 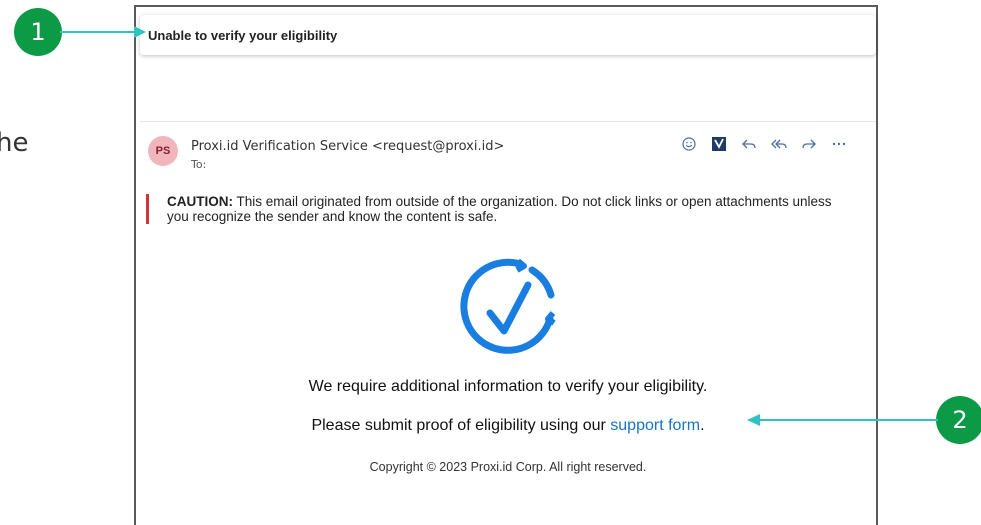 What do you see at coordinates (508, 309) in the screenshot?
I see `checkmark-logo-icon` at bounding box center [508, 309].